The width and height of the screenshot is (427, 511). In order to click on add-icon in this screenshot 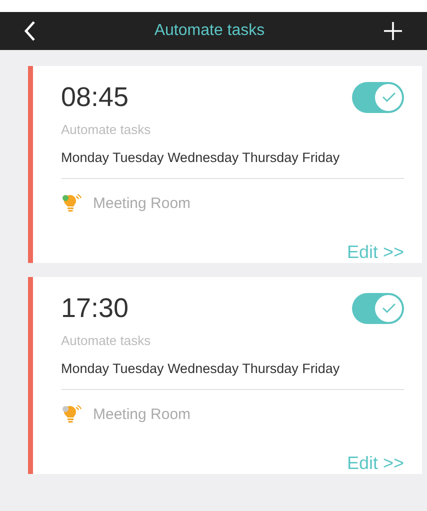, I will do `click(393, 31)`.